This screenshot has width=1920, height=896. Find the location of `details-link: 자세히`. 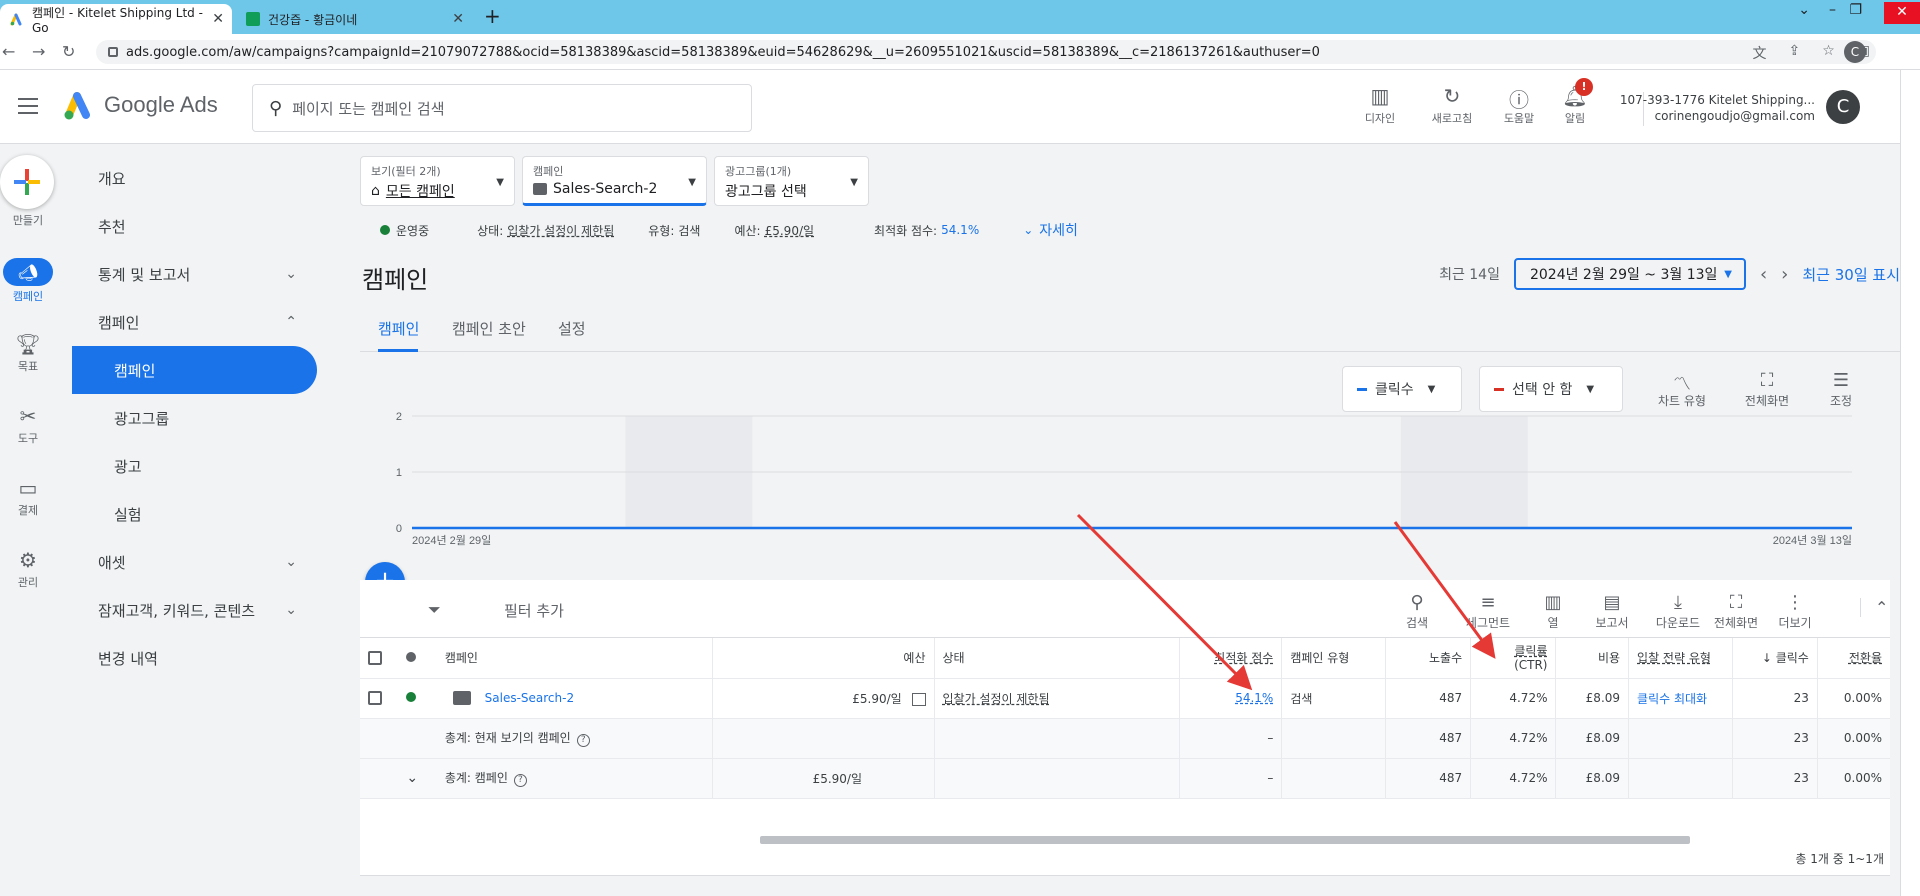

details-link: 자세히 is located at coordinates (1058, 230).